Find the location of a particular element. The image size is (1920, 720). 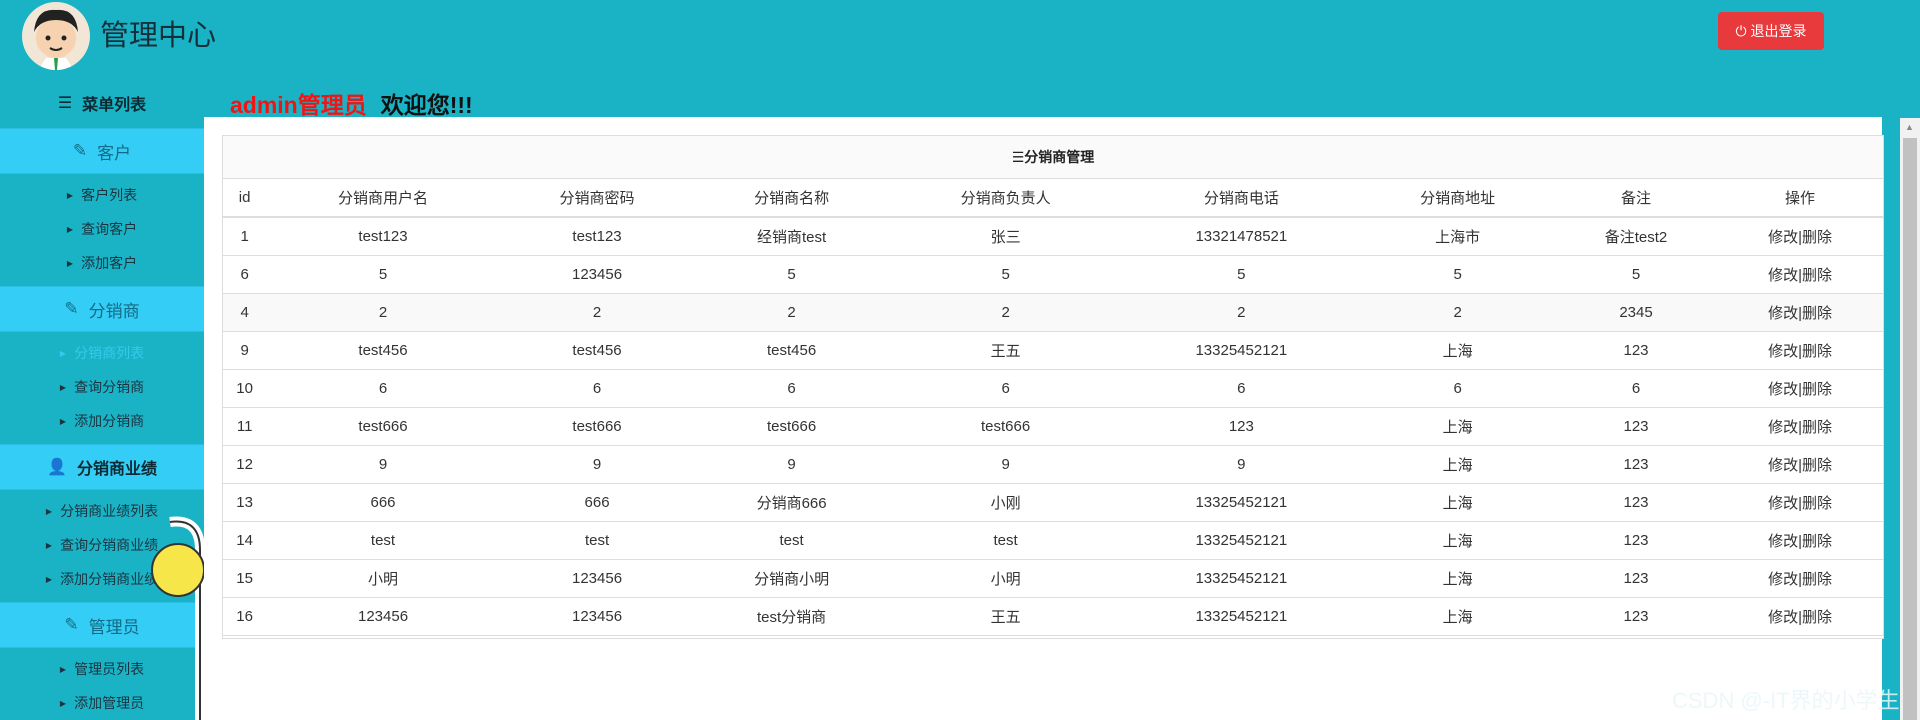

column-header: 分销商用户名 is located at coordinates (383, 198).